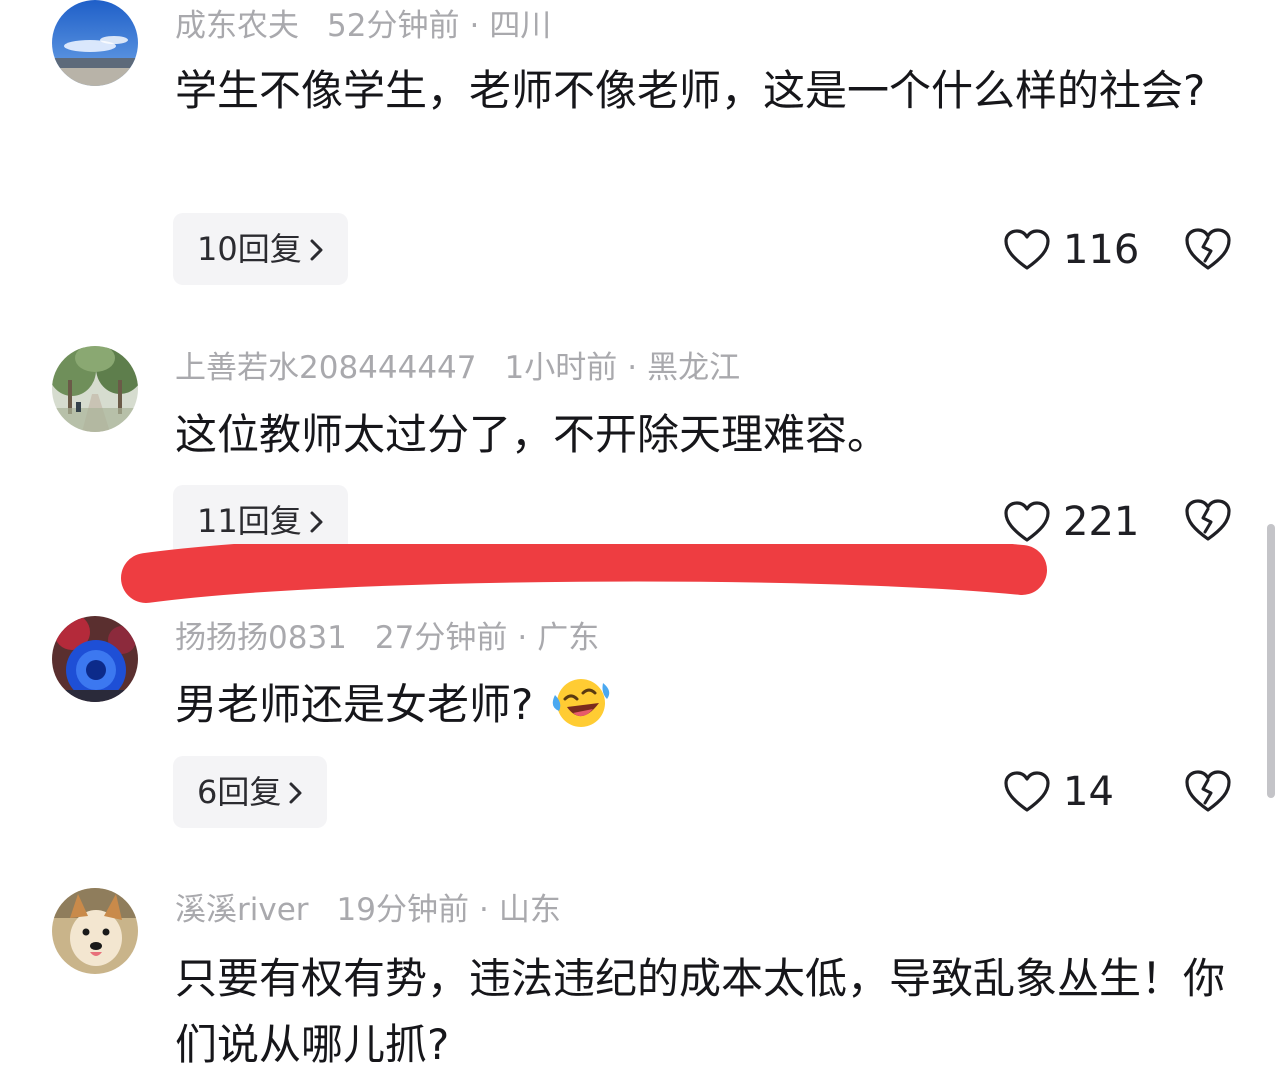  I want to click on like-button: 14, so click(1058, 792).